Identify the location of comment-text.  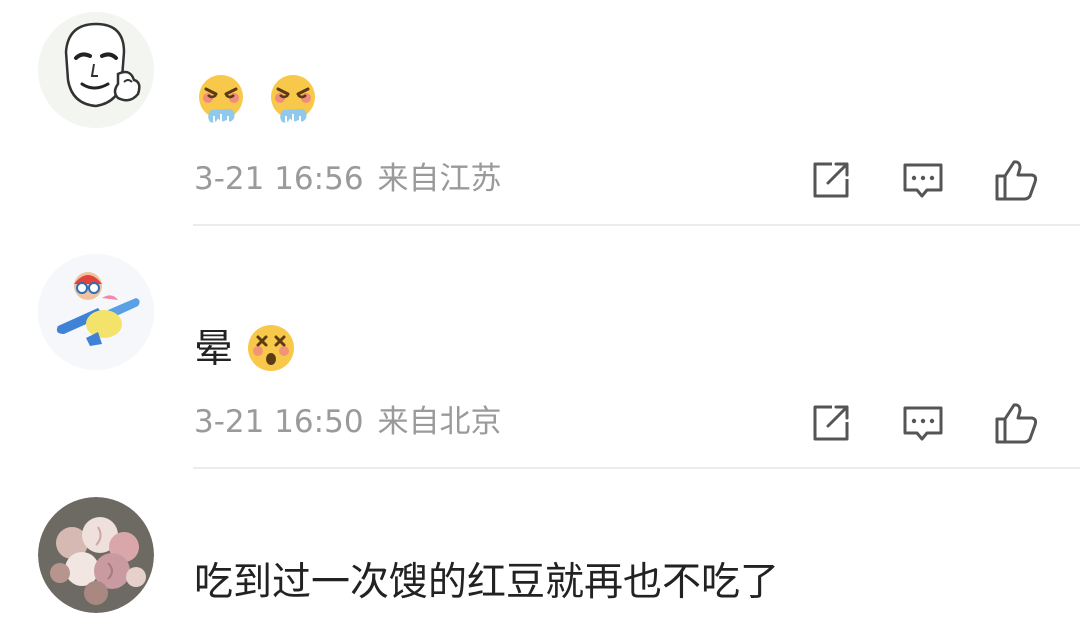
(257, 102).